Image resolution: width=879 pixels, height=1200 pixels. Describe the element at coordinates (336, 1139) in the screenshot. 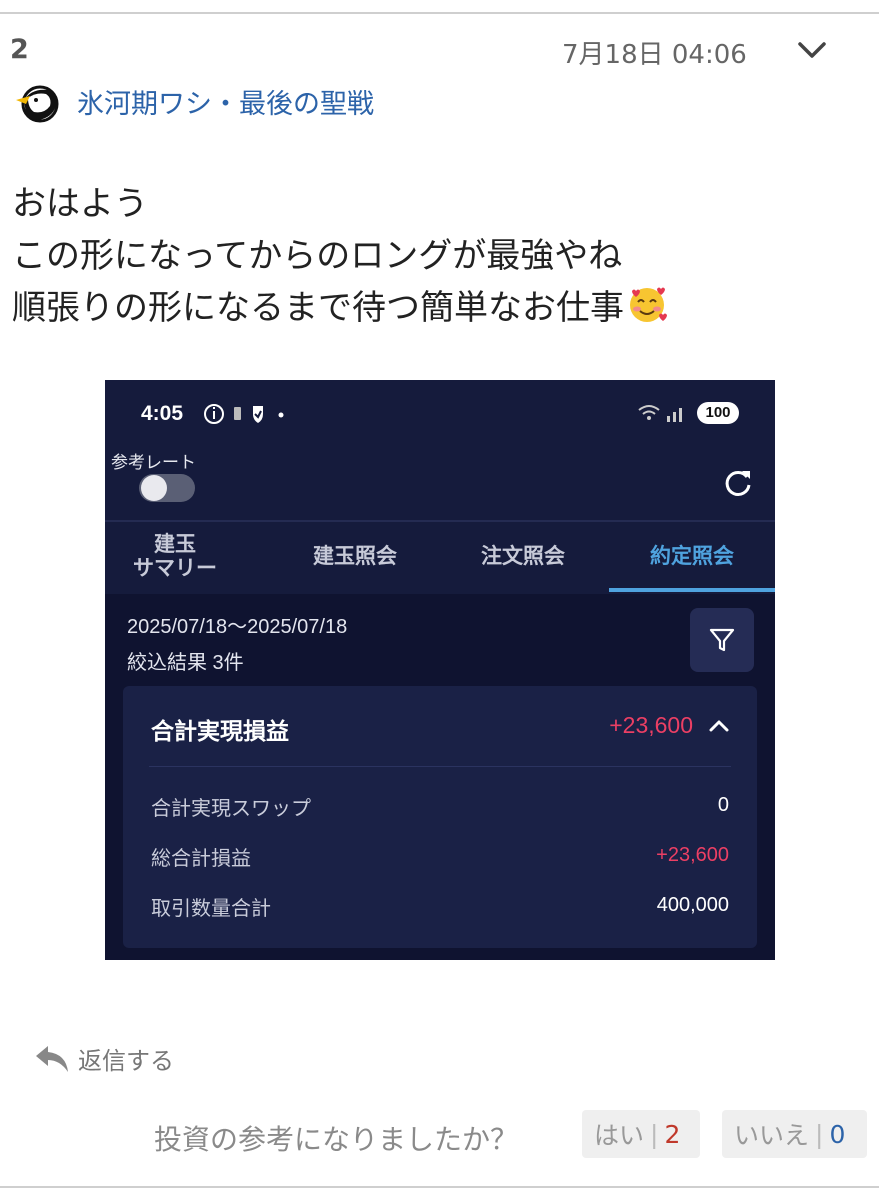

I see `vote-question: 投資の参考になりましたか？` at that location.